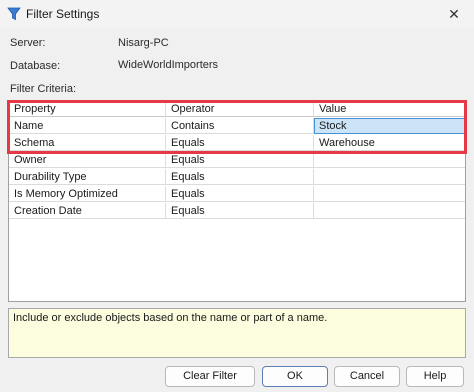 This screenshot has width=474, height=392. What do you see at coordinates (168, 65) in the screenshot?
I see `database-value: WideWorldImporters` at bounding box center [168, 65].